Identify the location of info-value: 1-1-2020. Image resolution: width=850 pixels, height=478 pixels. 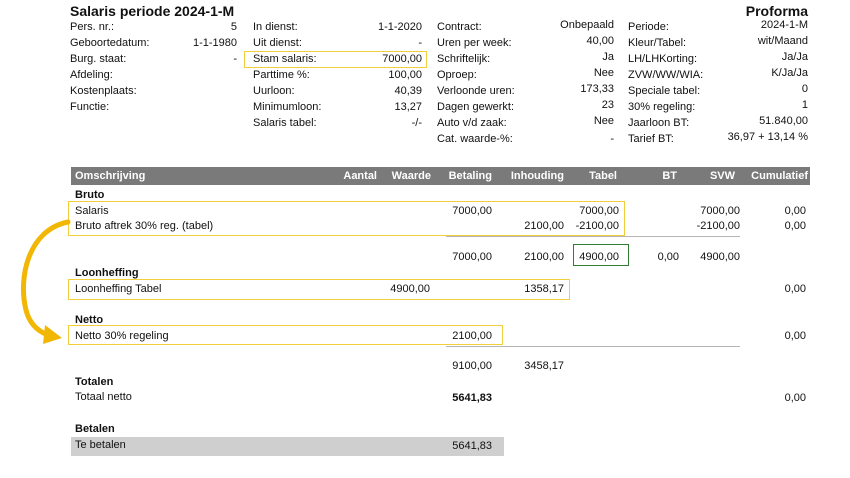
(399, 27).